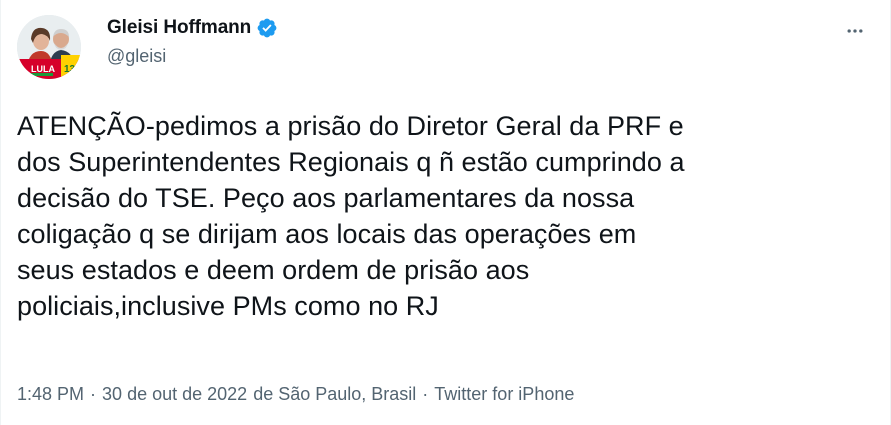 The height and width of the screenshot is (425, 891). Describe the element at coordinates (50, 394) in the screenshot. I see `tweet-time-link: 1:48 PM` at that location.